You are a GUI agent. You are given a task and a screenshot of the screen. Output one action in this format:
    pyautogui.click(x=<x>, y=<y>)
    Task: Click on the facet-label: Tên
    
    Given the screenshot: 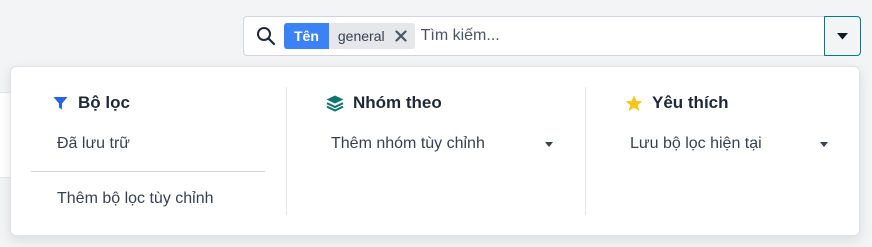 What is the action you would take?
    pyautogui.click(x=306, y=36)
    